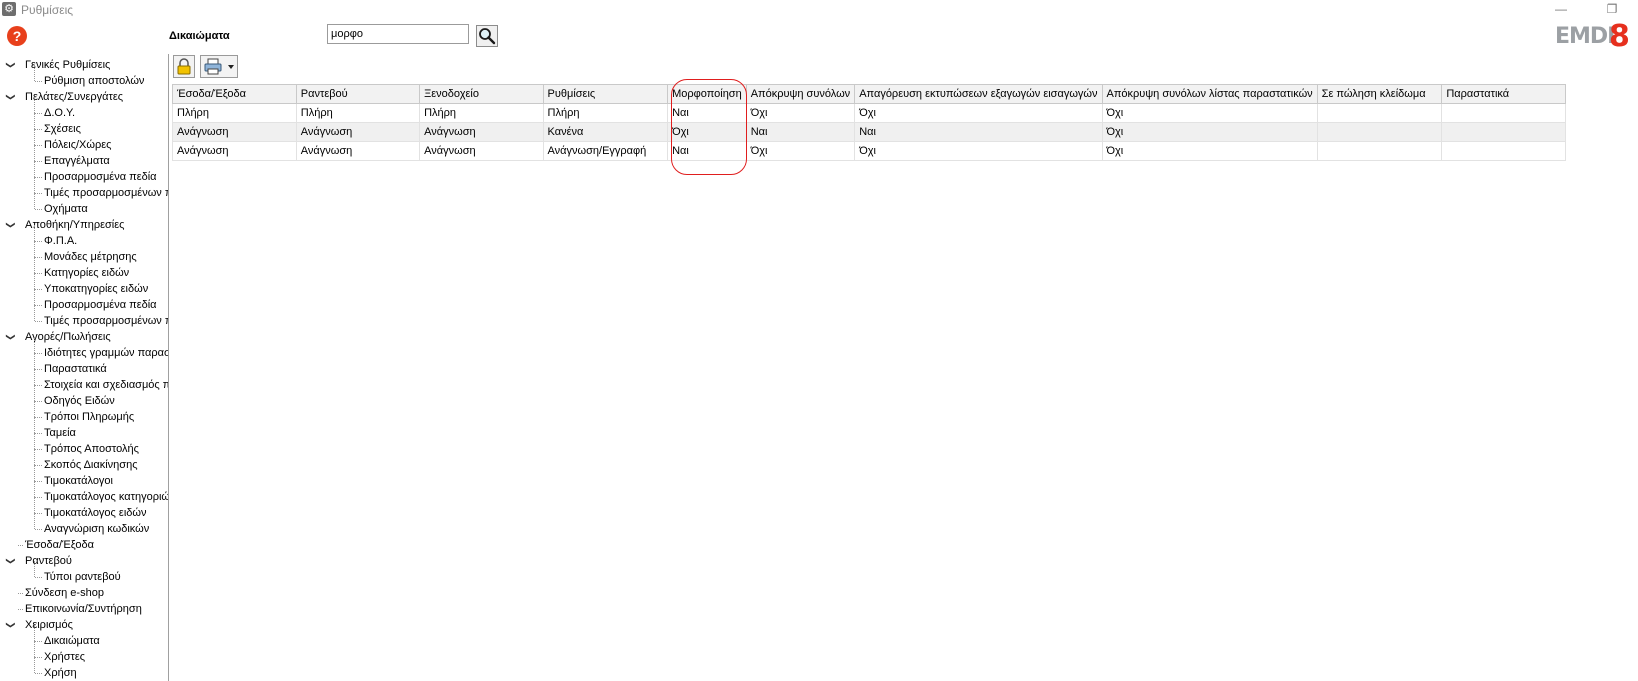 The image size is (1638, 681). What do you see at coordinates (84, 545) in the screenshot?
I see `sidebar-item: Έσοδα/Έξοδα` at bounding box center [84, 545].